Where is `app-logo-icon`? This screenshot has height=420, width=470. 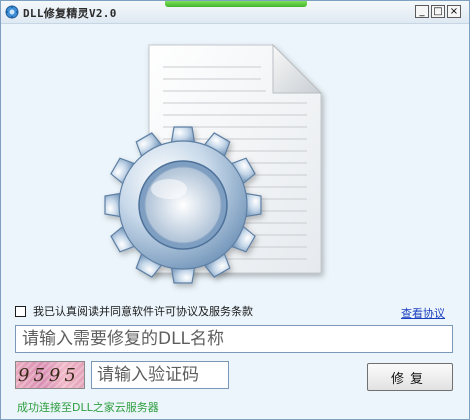
app-logo-icon is located at coordinates (12, 12).